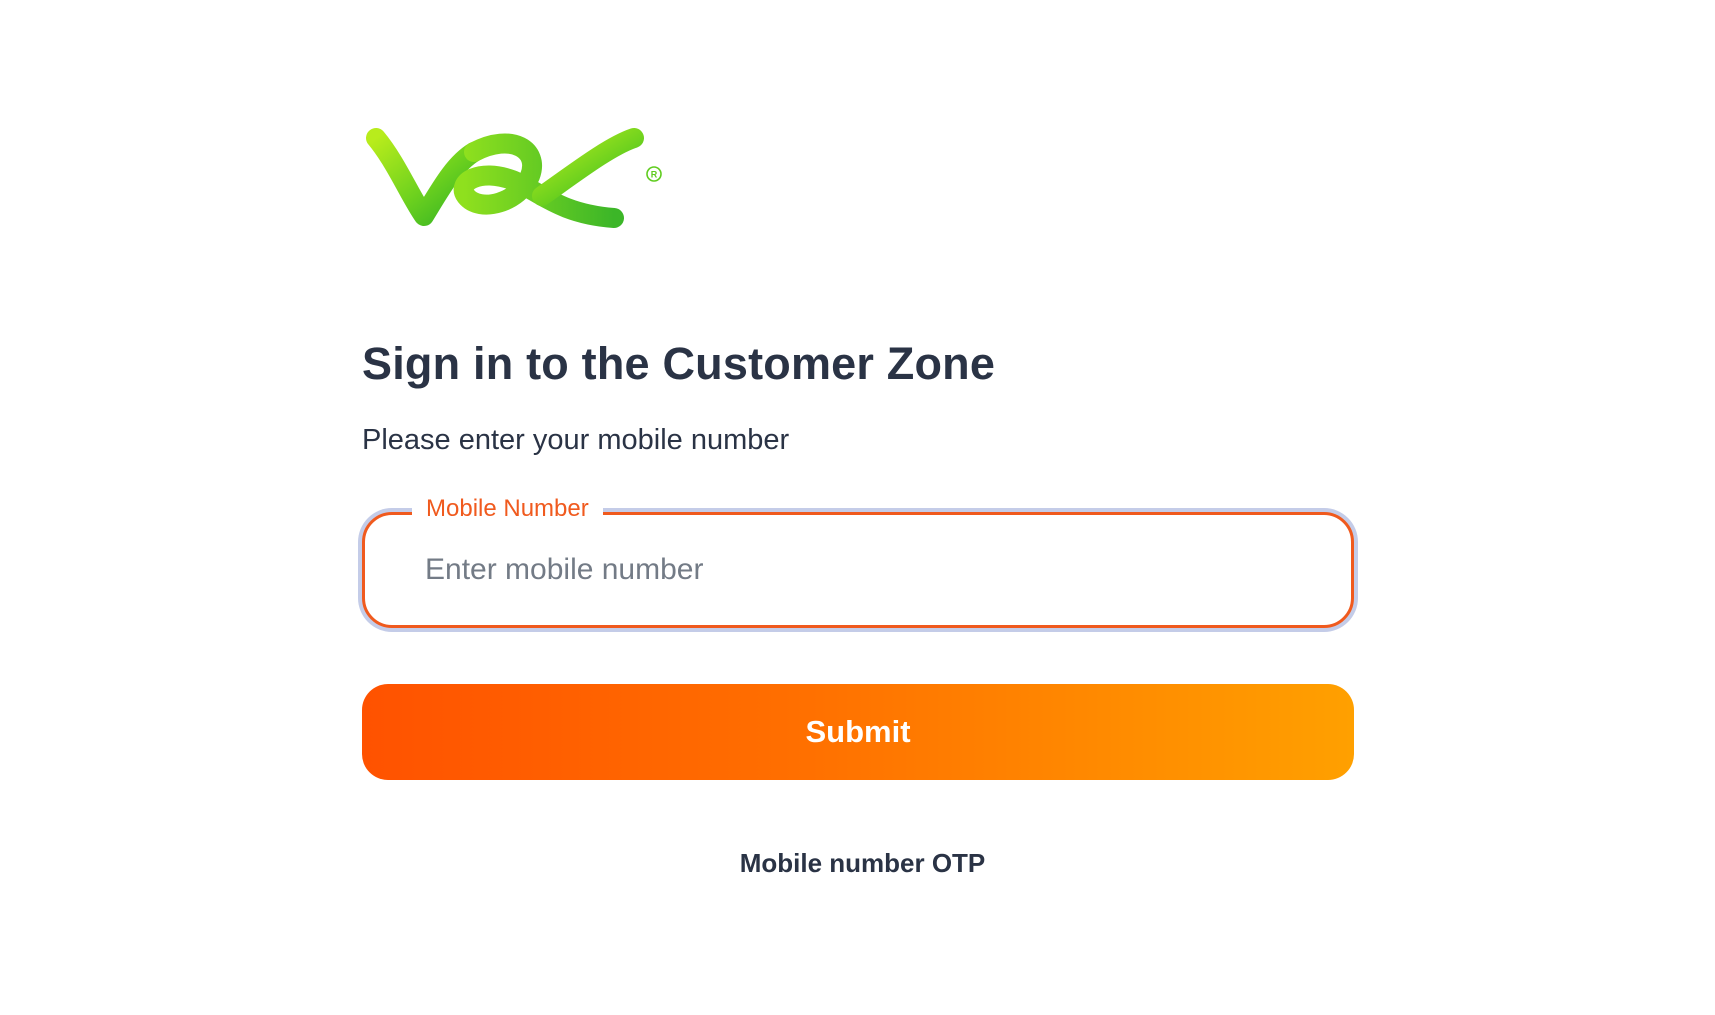 The height and width of the screenshot is (1015, 1715). What do you see at coordinates (507, 509) in the screenshot?
I see `mobile-number-label: Mobile Number` at bounding box center [507, 509].